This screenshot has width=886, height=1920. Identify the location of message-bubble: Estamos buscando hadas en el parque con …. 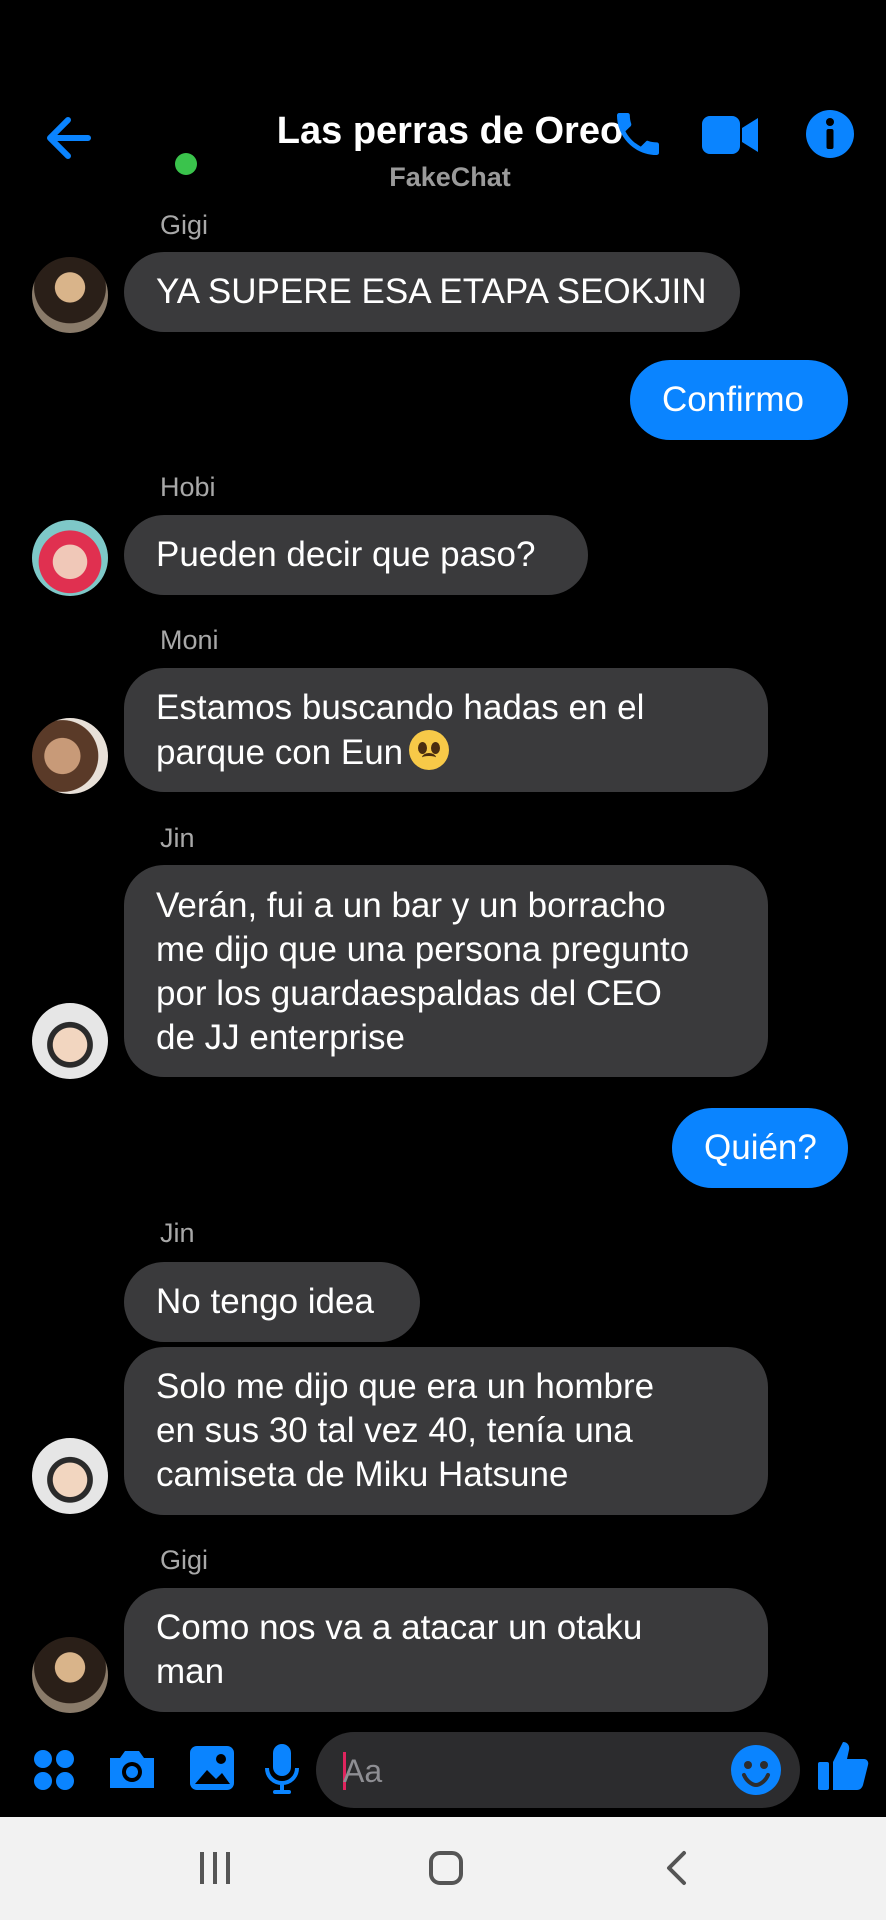
(446, 730).